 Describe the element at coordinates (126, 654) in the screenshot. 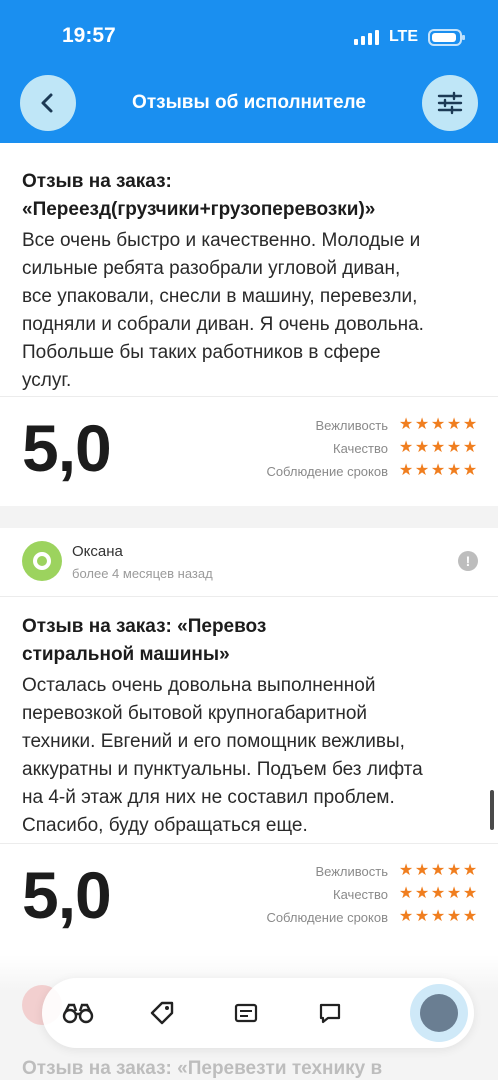

I see `review-title-line: стиральной машины»` at that location.